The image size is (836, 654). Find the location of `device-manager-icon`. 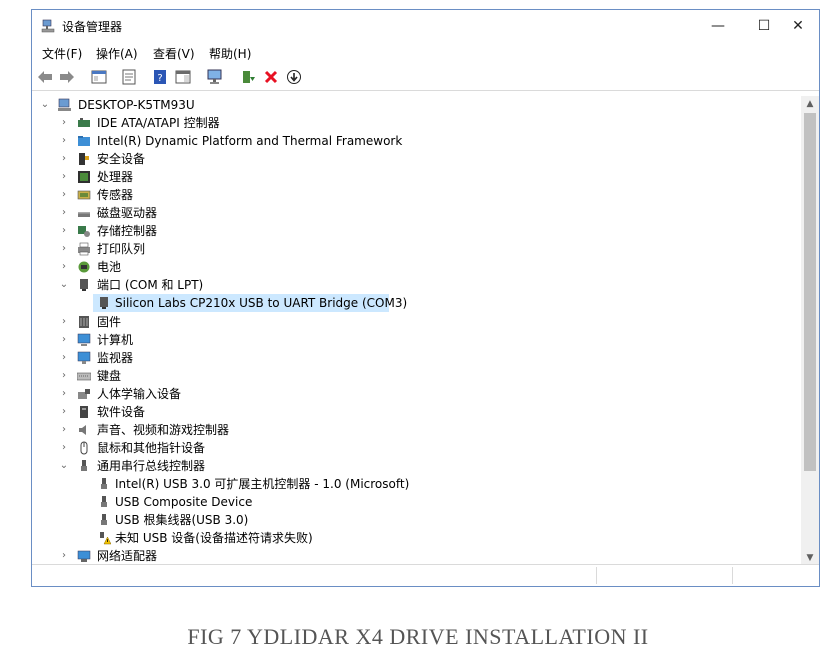

device-manager-icon is located at coordinates (48, 26).